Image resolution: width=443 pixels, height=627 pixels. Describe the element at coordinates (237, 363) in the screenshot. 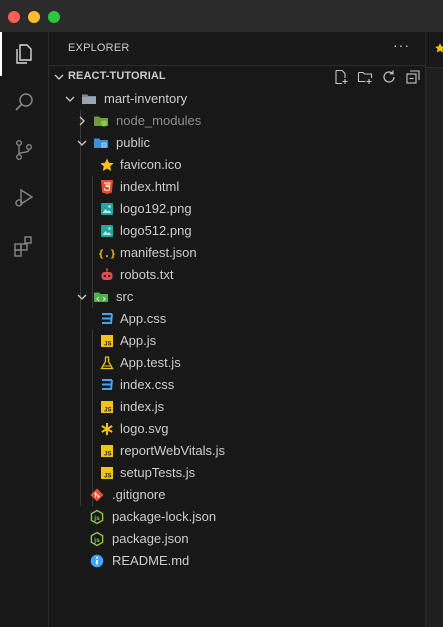

I see `tree-file-row: App.test.js` at that location.